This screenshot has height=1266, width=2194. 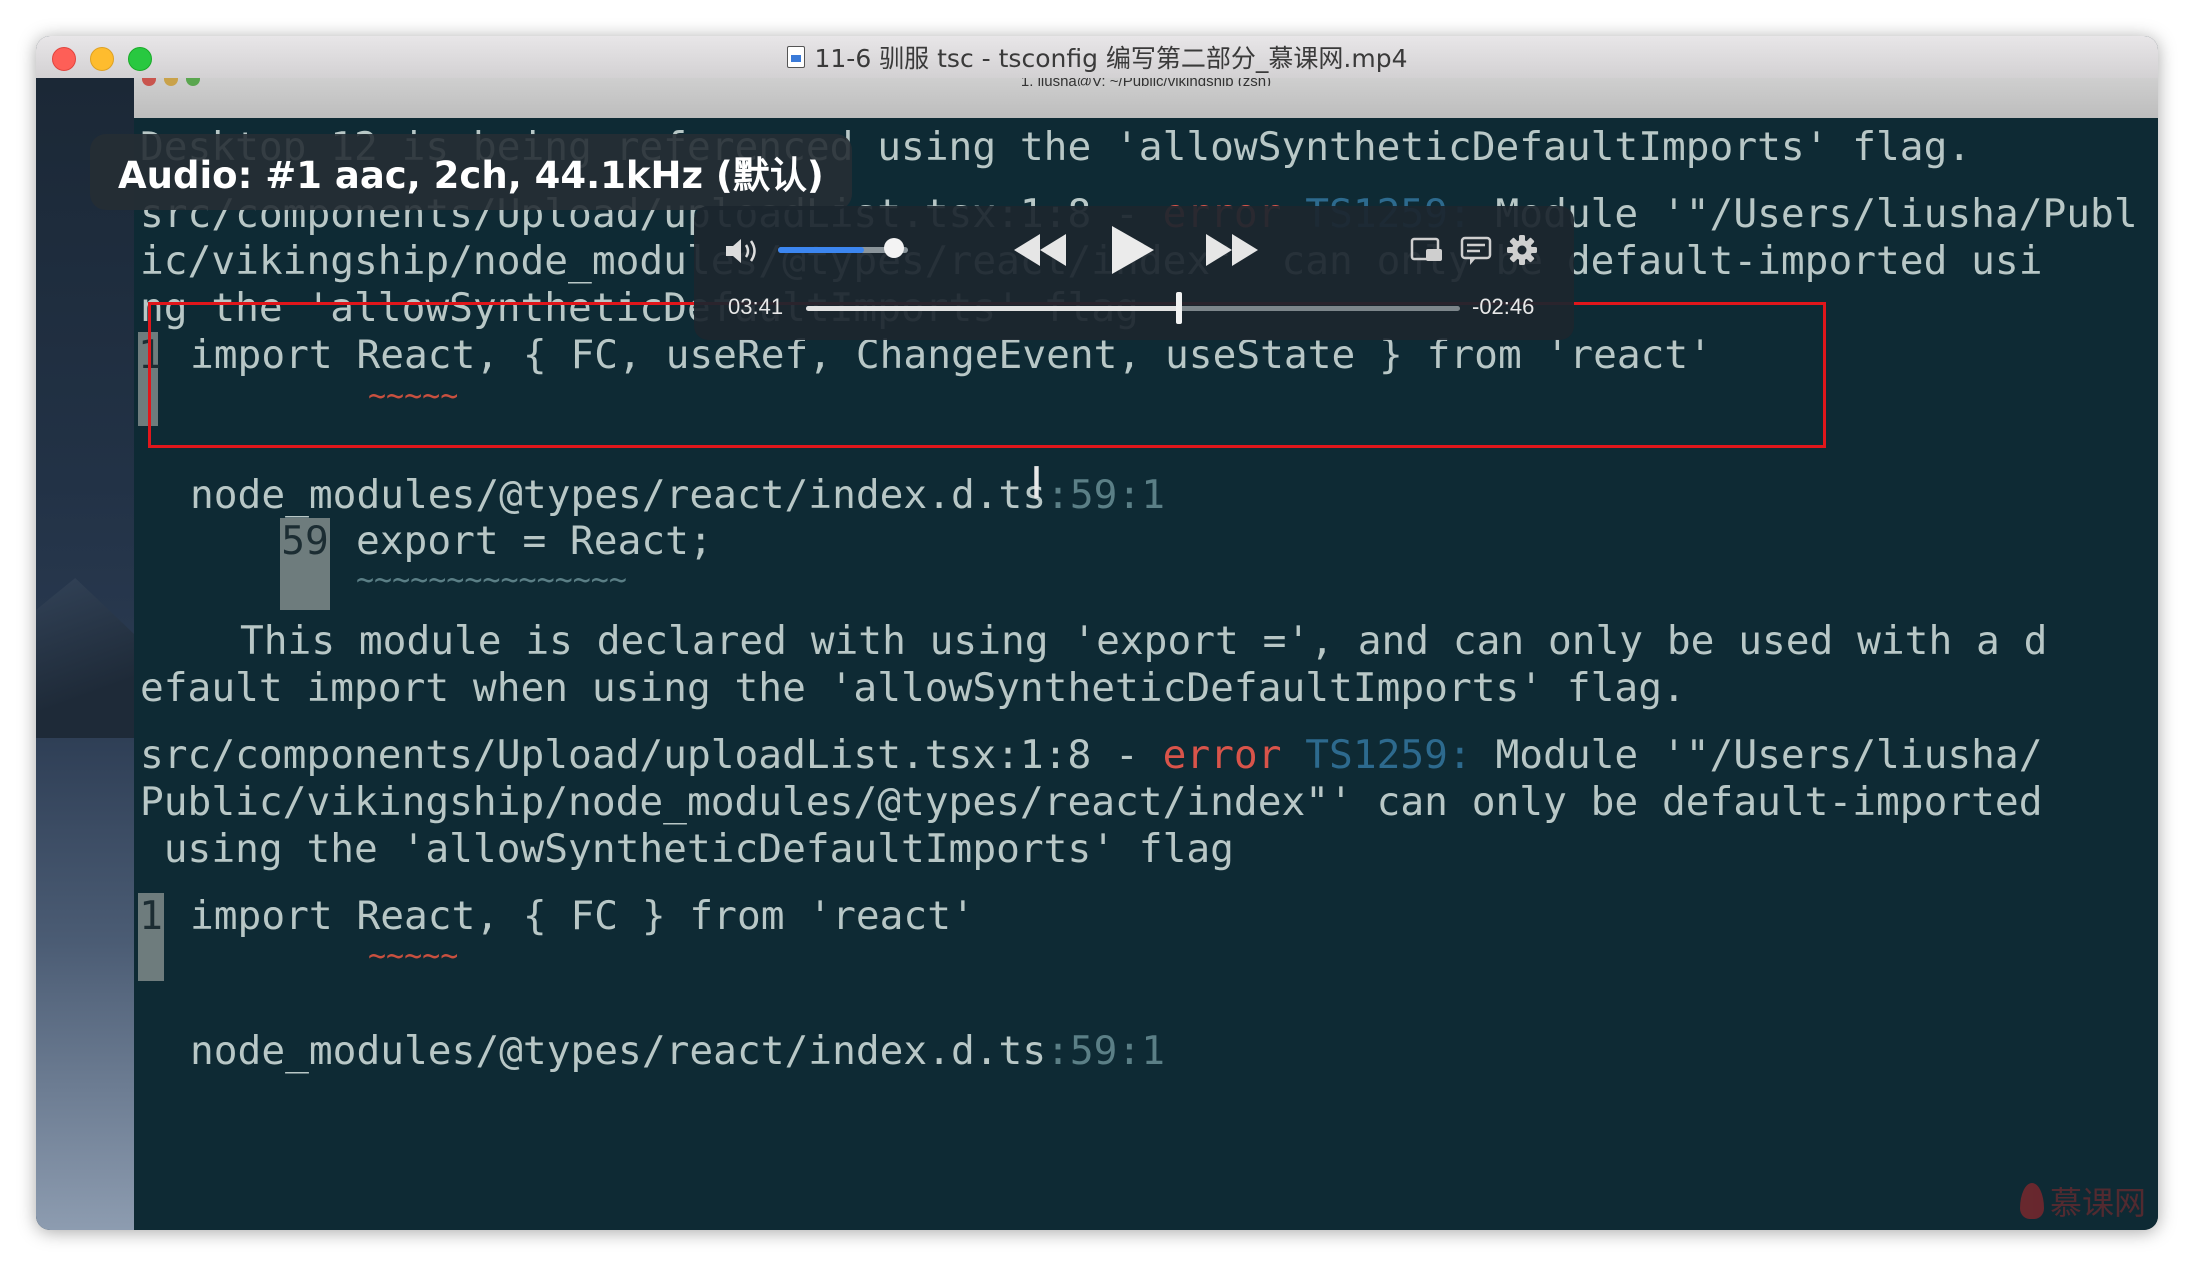 I want to click on fast-forward-icon, so click(x=1232, y=250).